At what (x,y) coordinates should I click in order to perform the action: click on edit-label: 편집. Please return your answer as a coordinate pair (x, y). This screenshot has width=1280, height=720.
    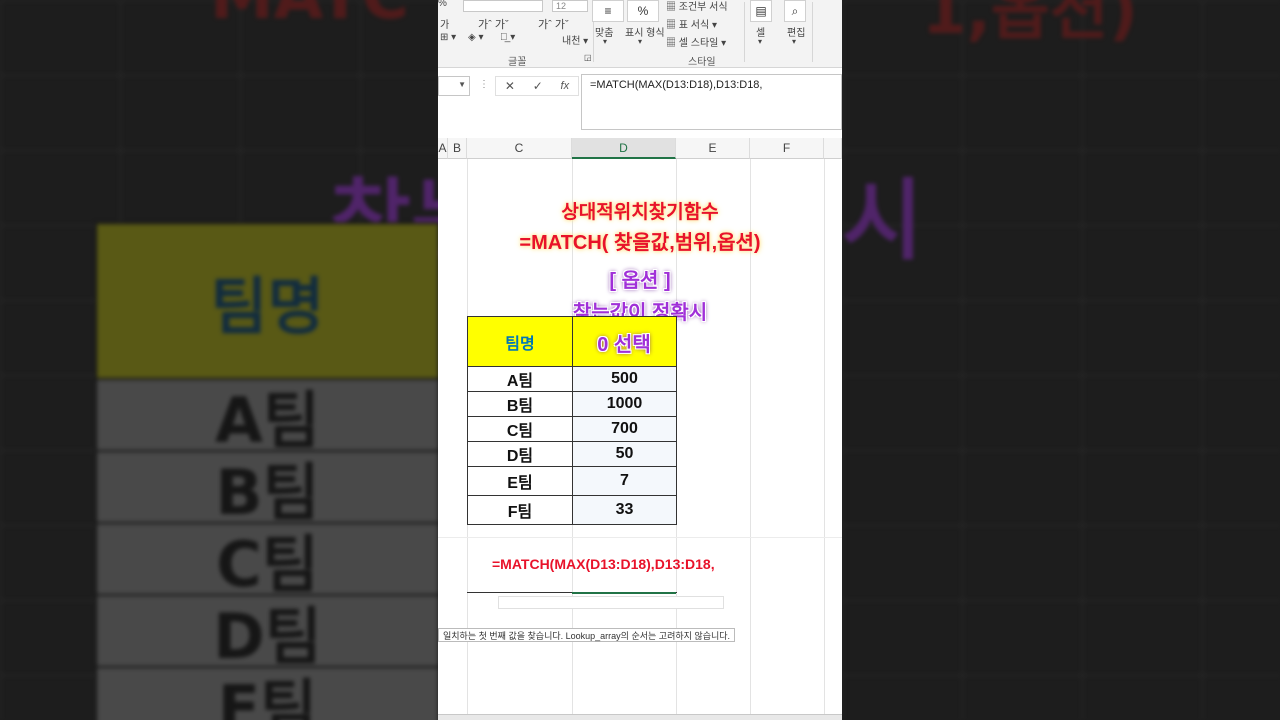
    Looking at the image, I should click on (796, 31).